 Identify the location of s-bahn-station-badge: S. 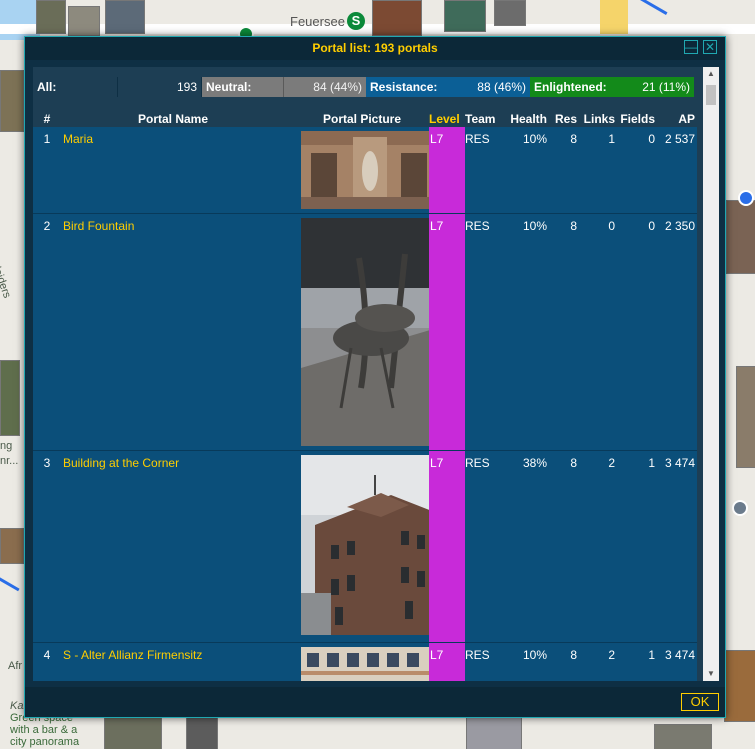
(356, 21).